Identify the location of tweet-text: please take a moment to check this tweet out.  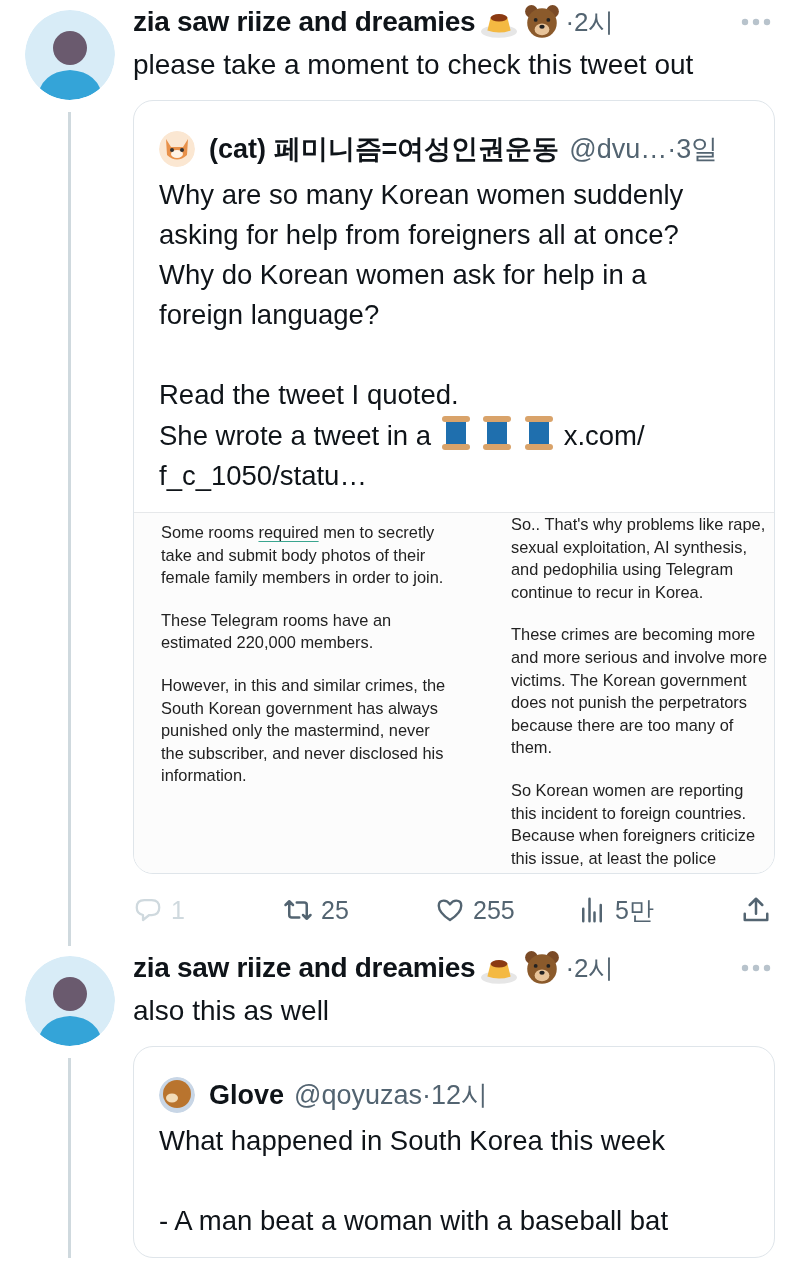
(414, 65).